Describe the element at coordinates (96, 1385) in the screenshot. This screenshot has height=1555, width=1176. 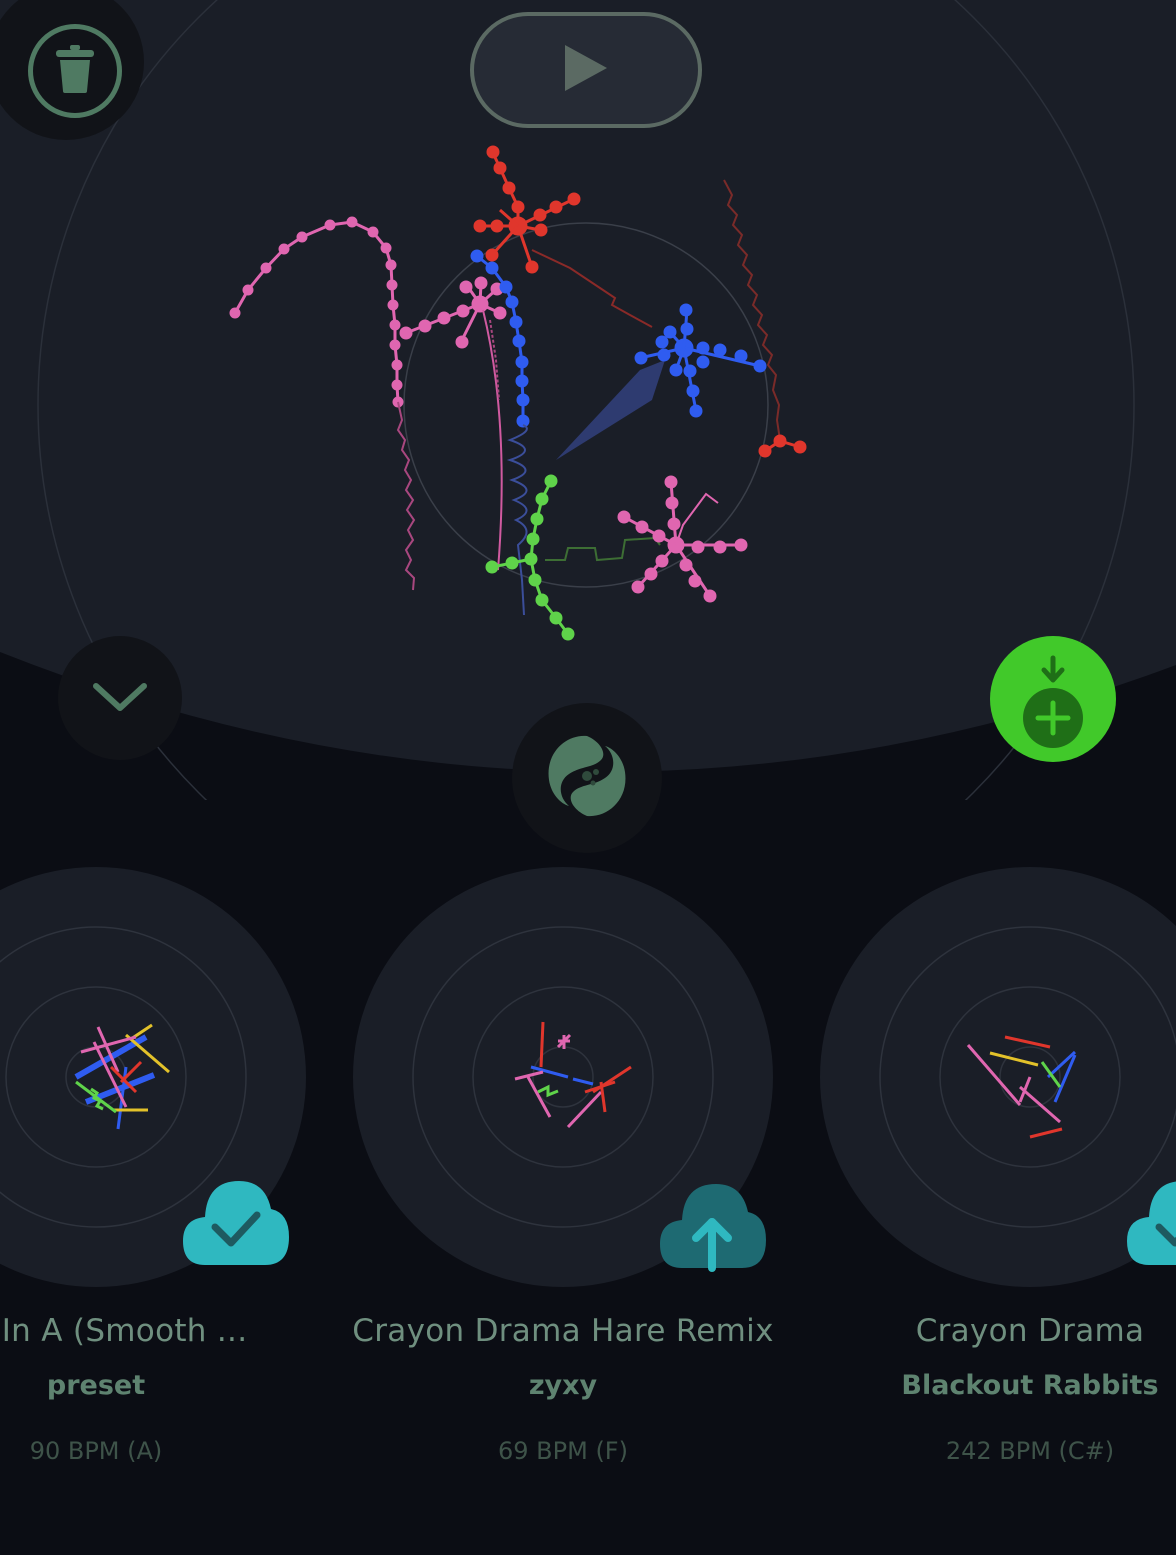
I see `pattern-author: preset` at that location.